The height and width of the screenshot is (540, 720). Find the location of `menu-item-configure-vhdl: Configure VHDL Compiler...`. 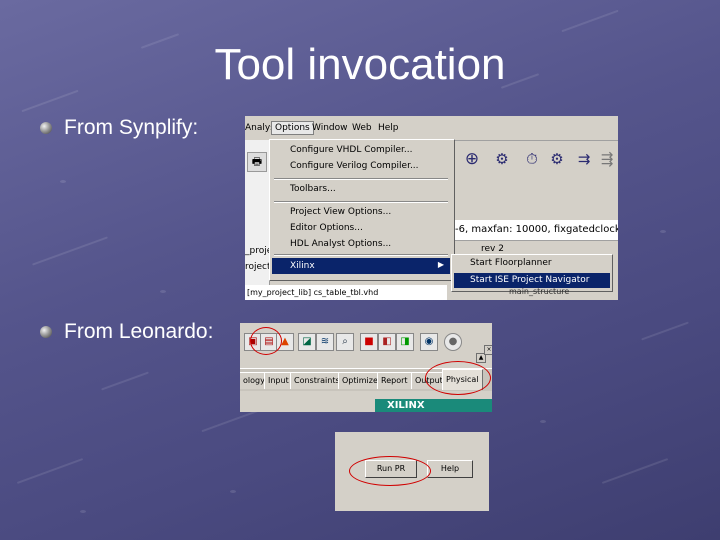

menu-item-configure-vhdl: Configure VHDL Compiler... is located at coordinates (351, 150).